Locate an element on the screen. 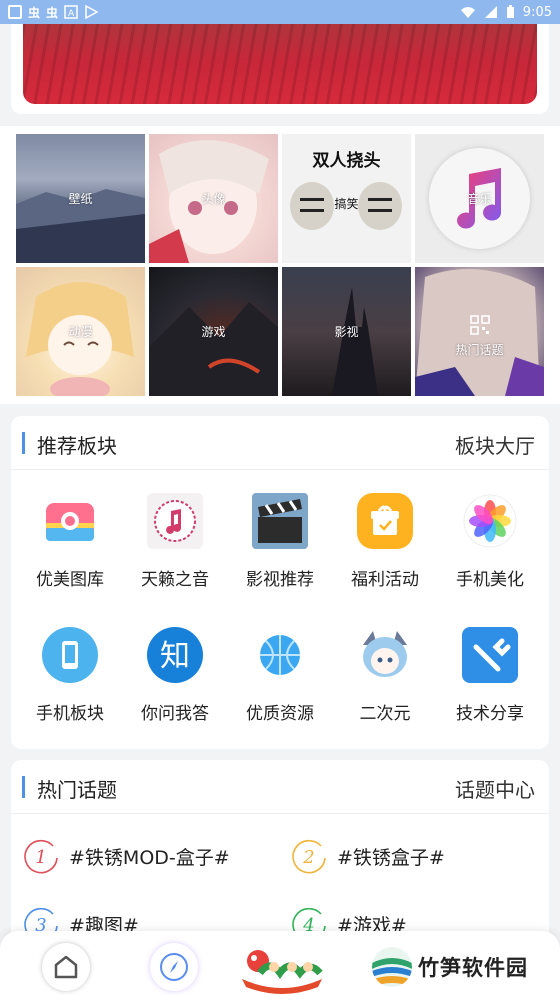 This screenshot has width=560, height=995. meme-title: 双人挠头 is located at coordinates (346, 161).